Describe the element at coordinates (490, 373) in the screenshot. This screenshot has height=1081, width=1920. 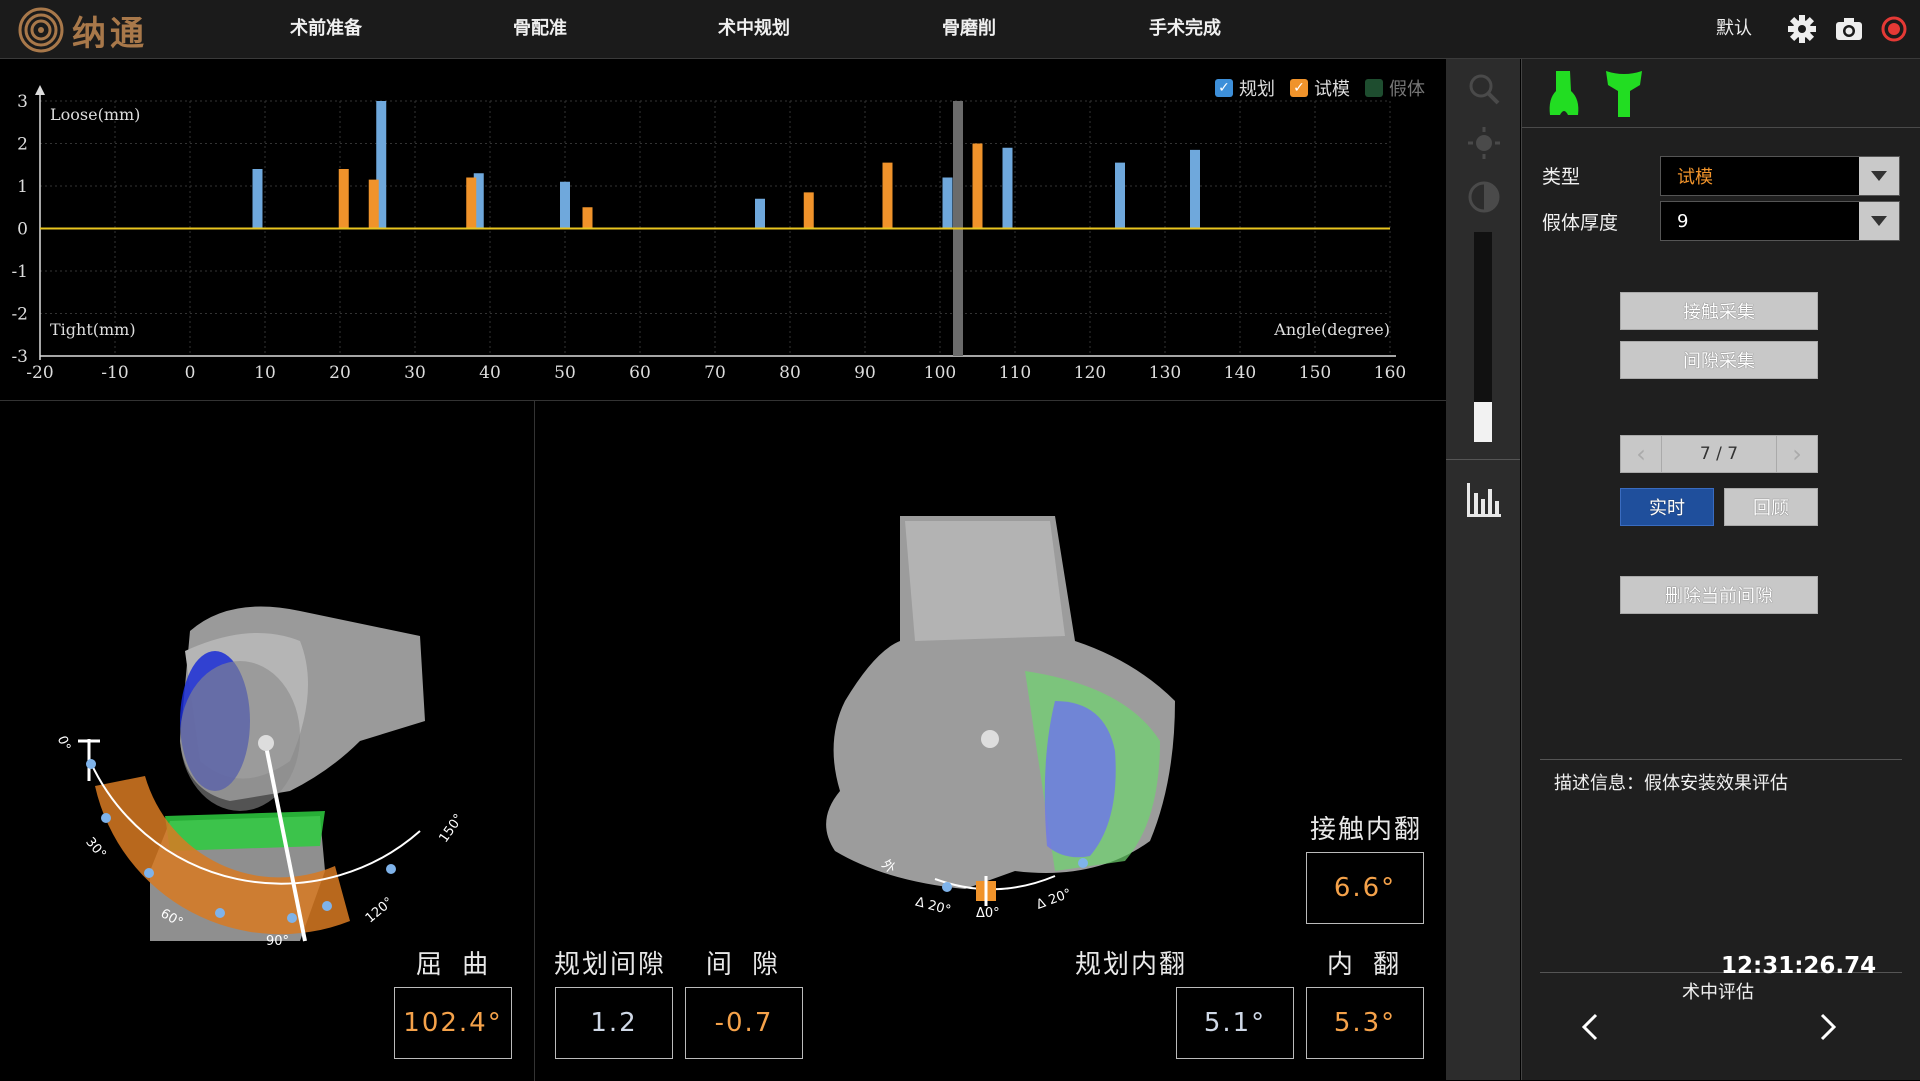
I see `x-tick-label: 40` at that location.